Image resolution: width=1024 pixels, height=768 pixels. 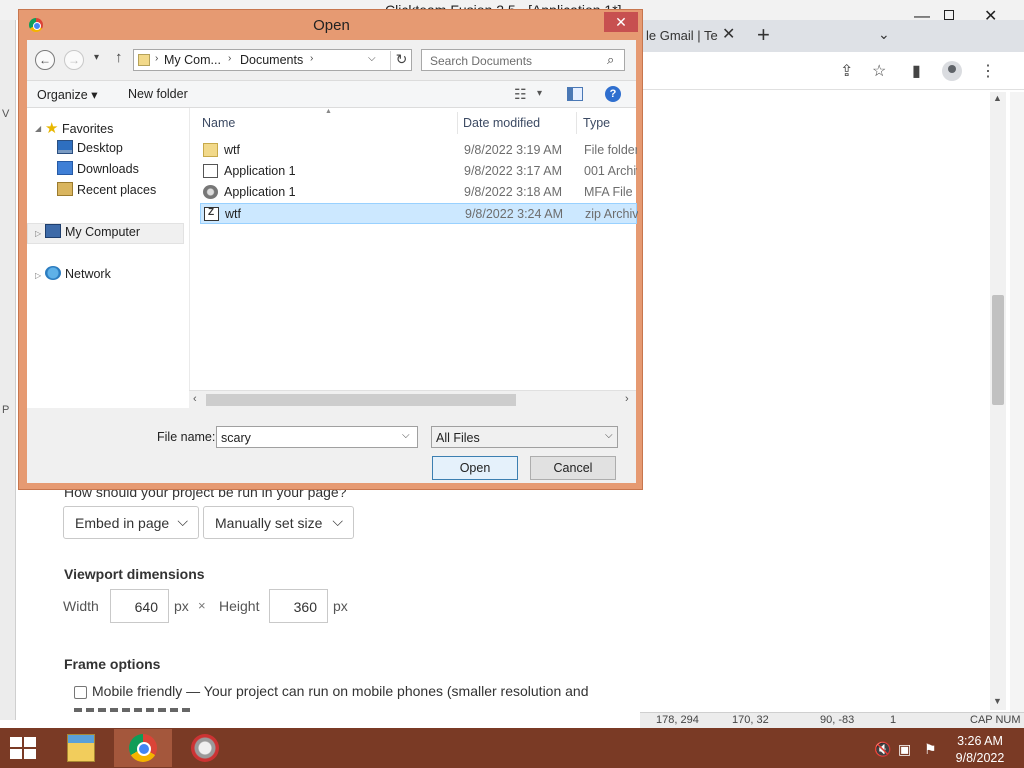 I want to click on breadcrumb-documents: Documents, so click(x=271, y=60).